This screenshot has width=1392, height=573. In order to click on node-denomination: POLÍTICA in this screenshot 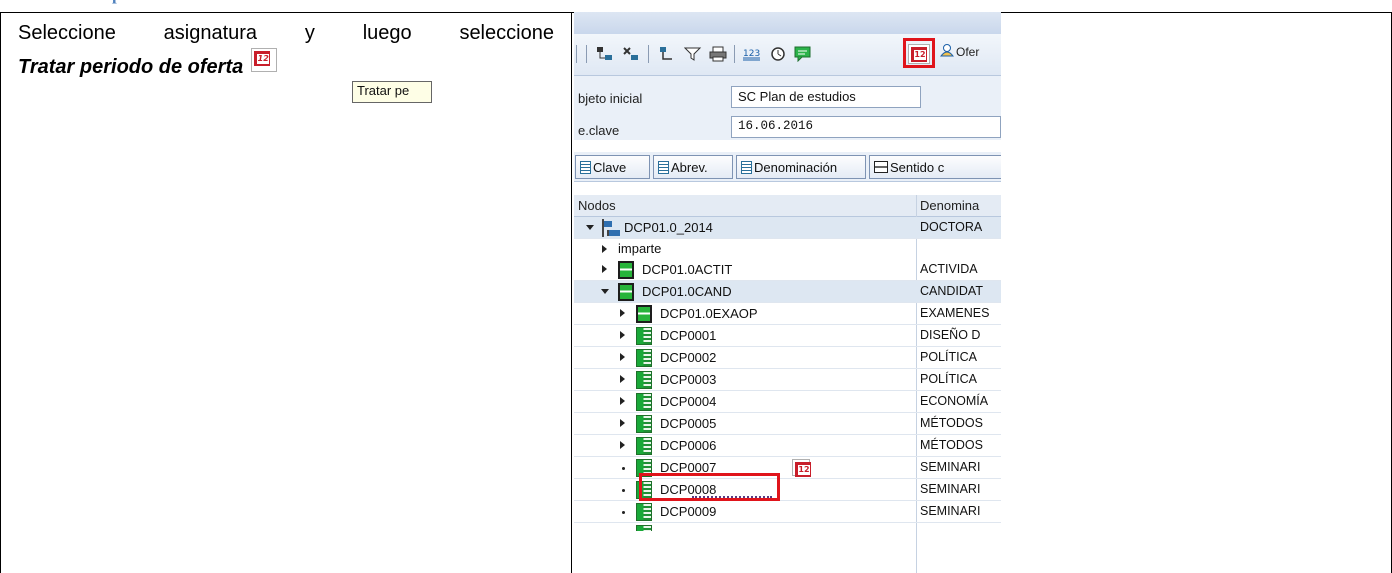, I will do `click(948, 379)`.